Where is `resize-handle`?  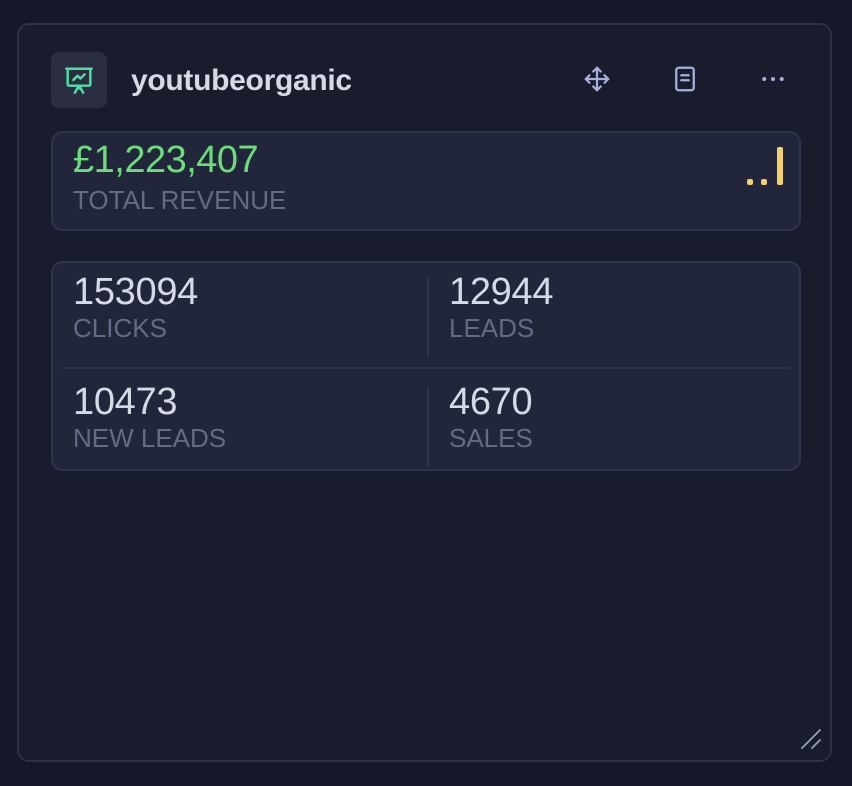 resize-handle is located at coordinates (811, 739).